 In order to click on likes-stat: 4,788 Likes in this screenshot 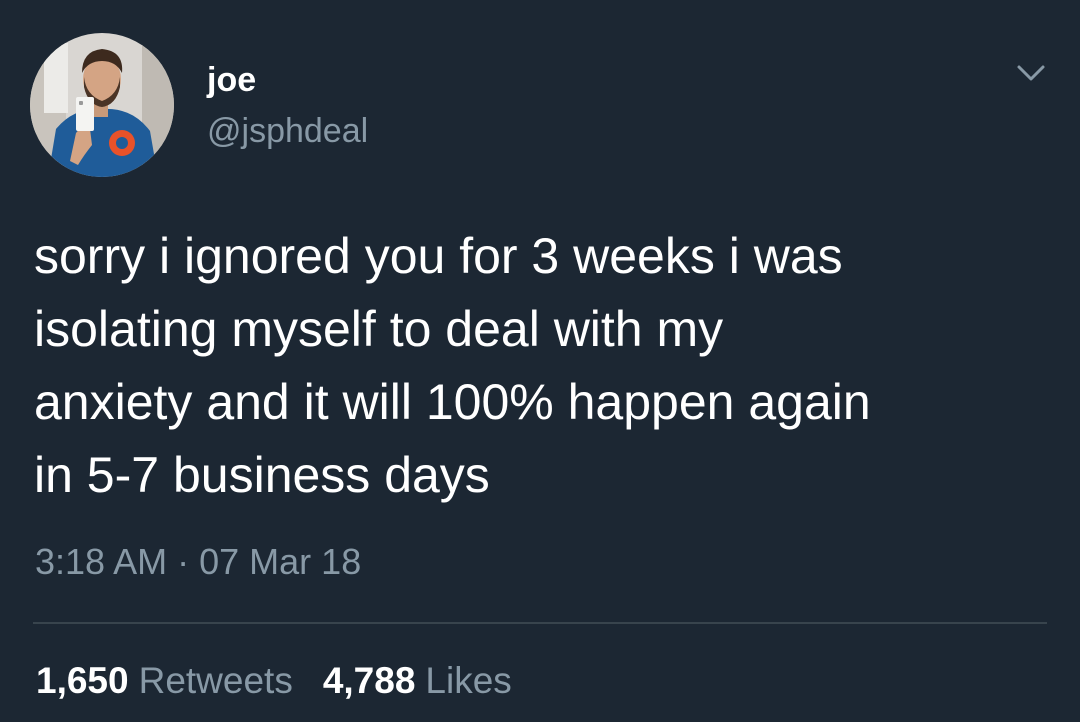, I will do `click(417, 681)`.